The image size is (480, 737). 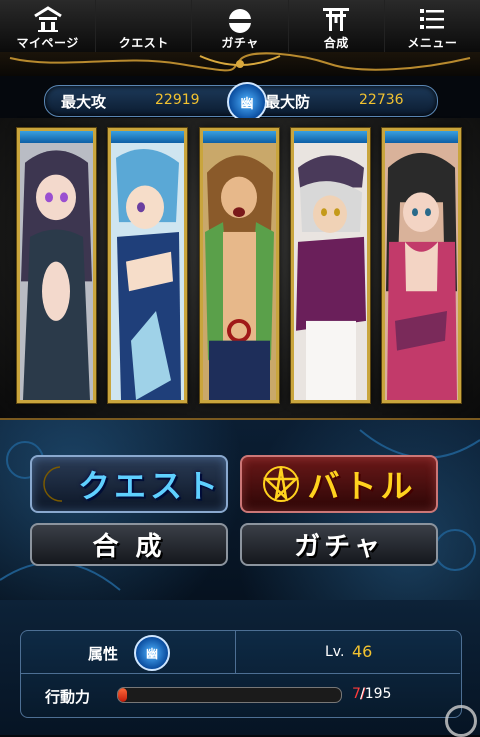 What do you see at coordinates (240, 21) in the screenshot?
I see `gacha-ball-icon` at bounding box center [240, 21].